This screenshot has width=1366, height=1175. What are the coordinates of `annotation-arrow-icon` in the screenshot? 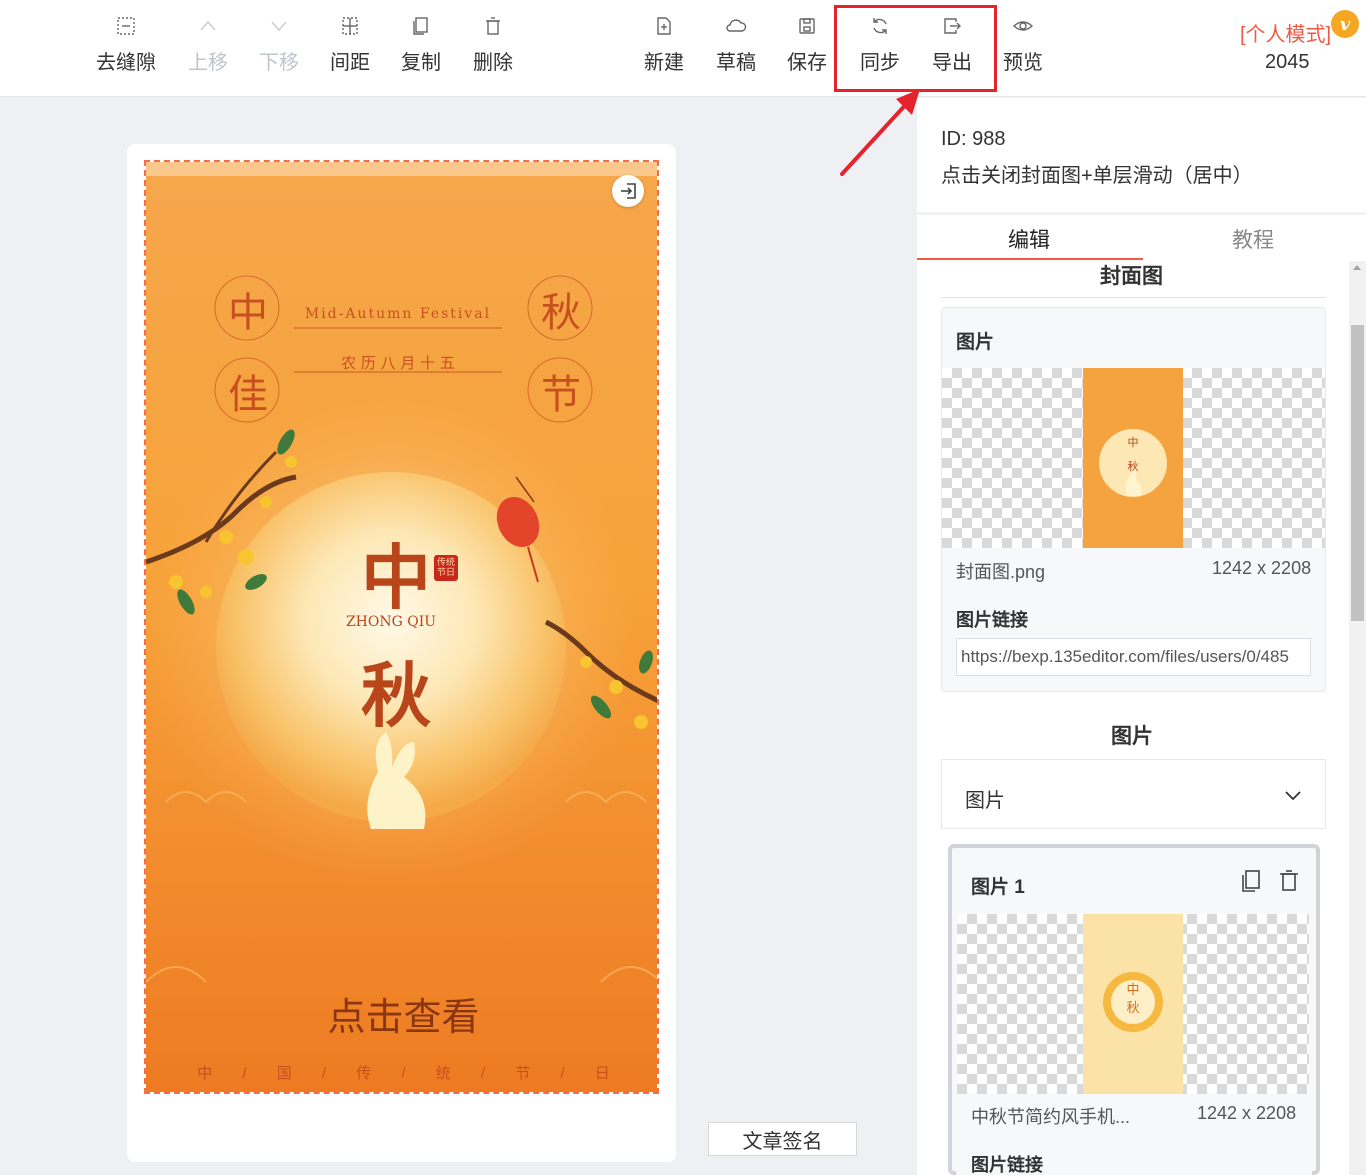 It's located at (880, 132).